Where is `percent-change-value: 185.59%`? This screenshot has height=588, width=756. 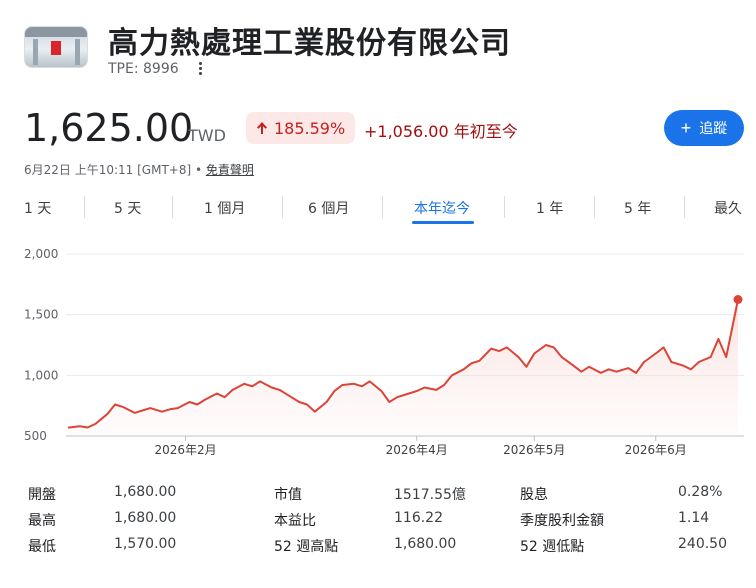 percent-change-value: 185.59% is located at coordinates (310, 128).